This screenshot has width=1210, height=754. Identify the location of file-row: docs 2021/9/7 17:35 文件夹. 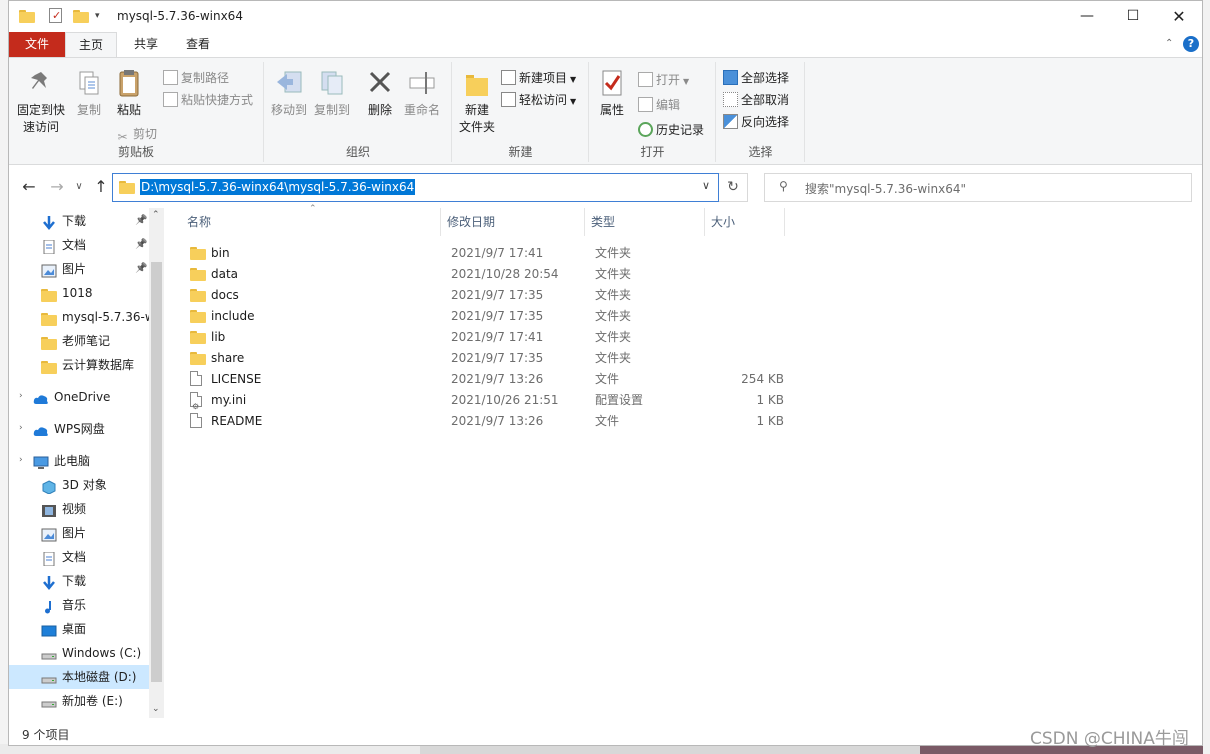
(486, 295).